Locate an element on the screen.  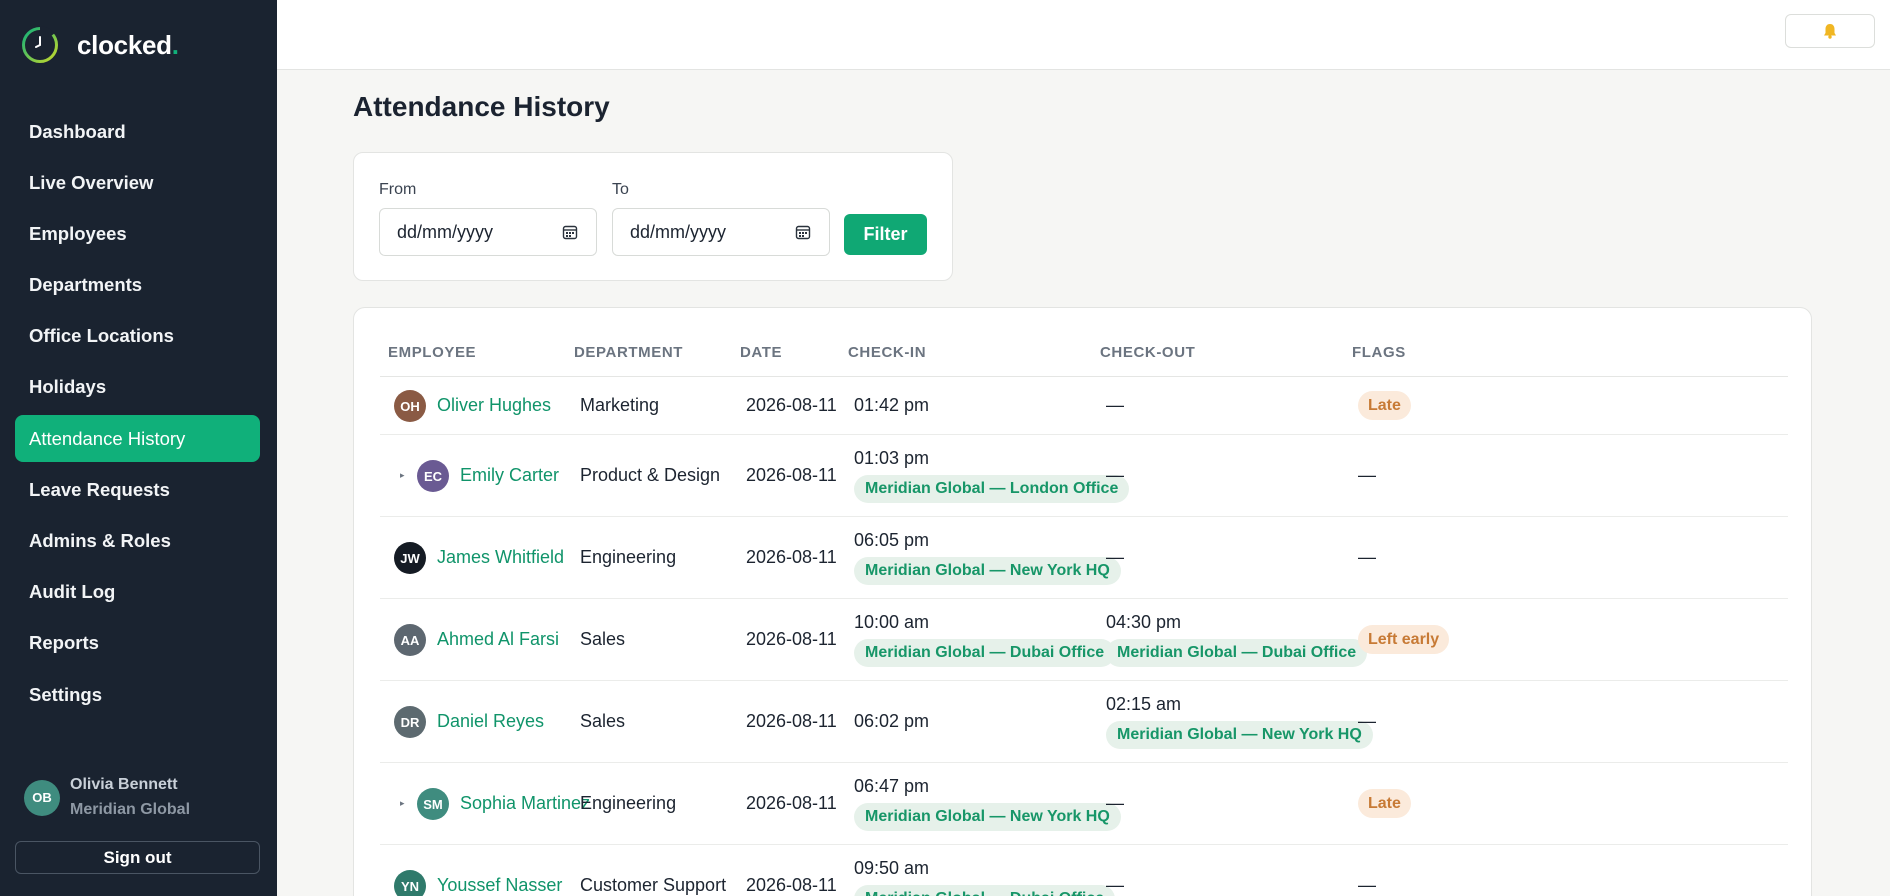
check-in-time: 06:05 pm is located at coordinates (892, 540).